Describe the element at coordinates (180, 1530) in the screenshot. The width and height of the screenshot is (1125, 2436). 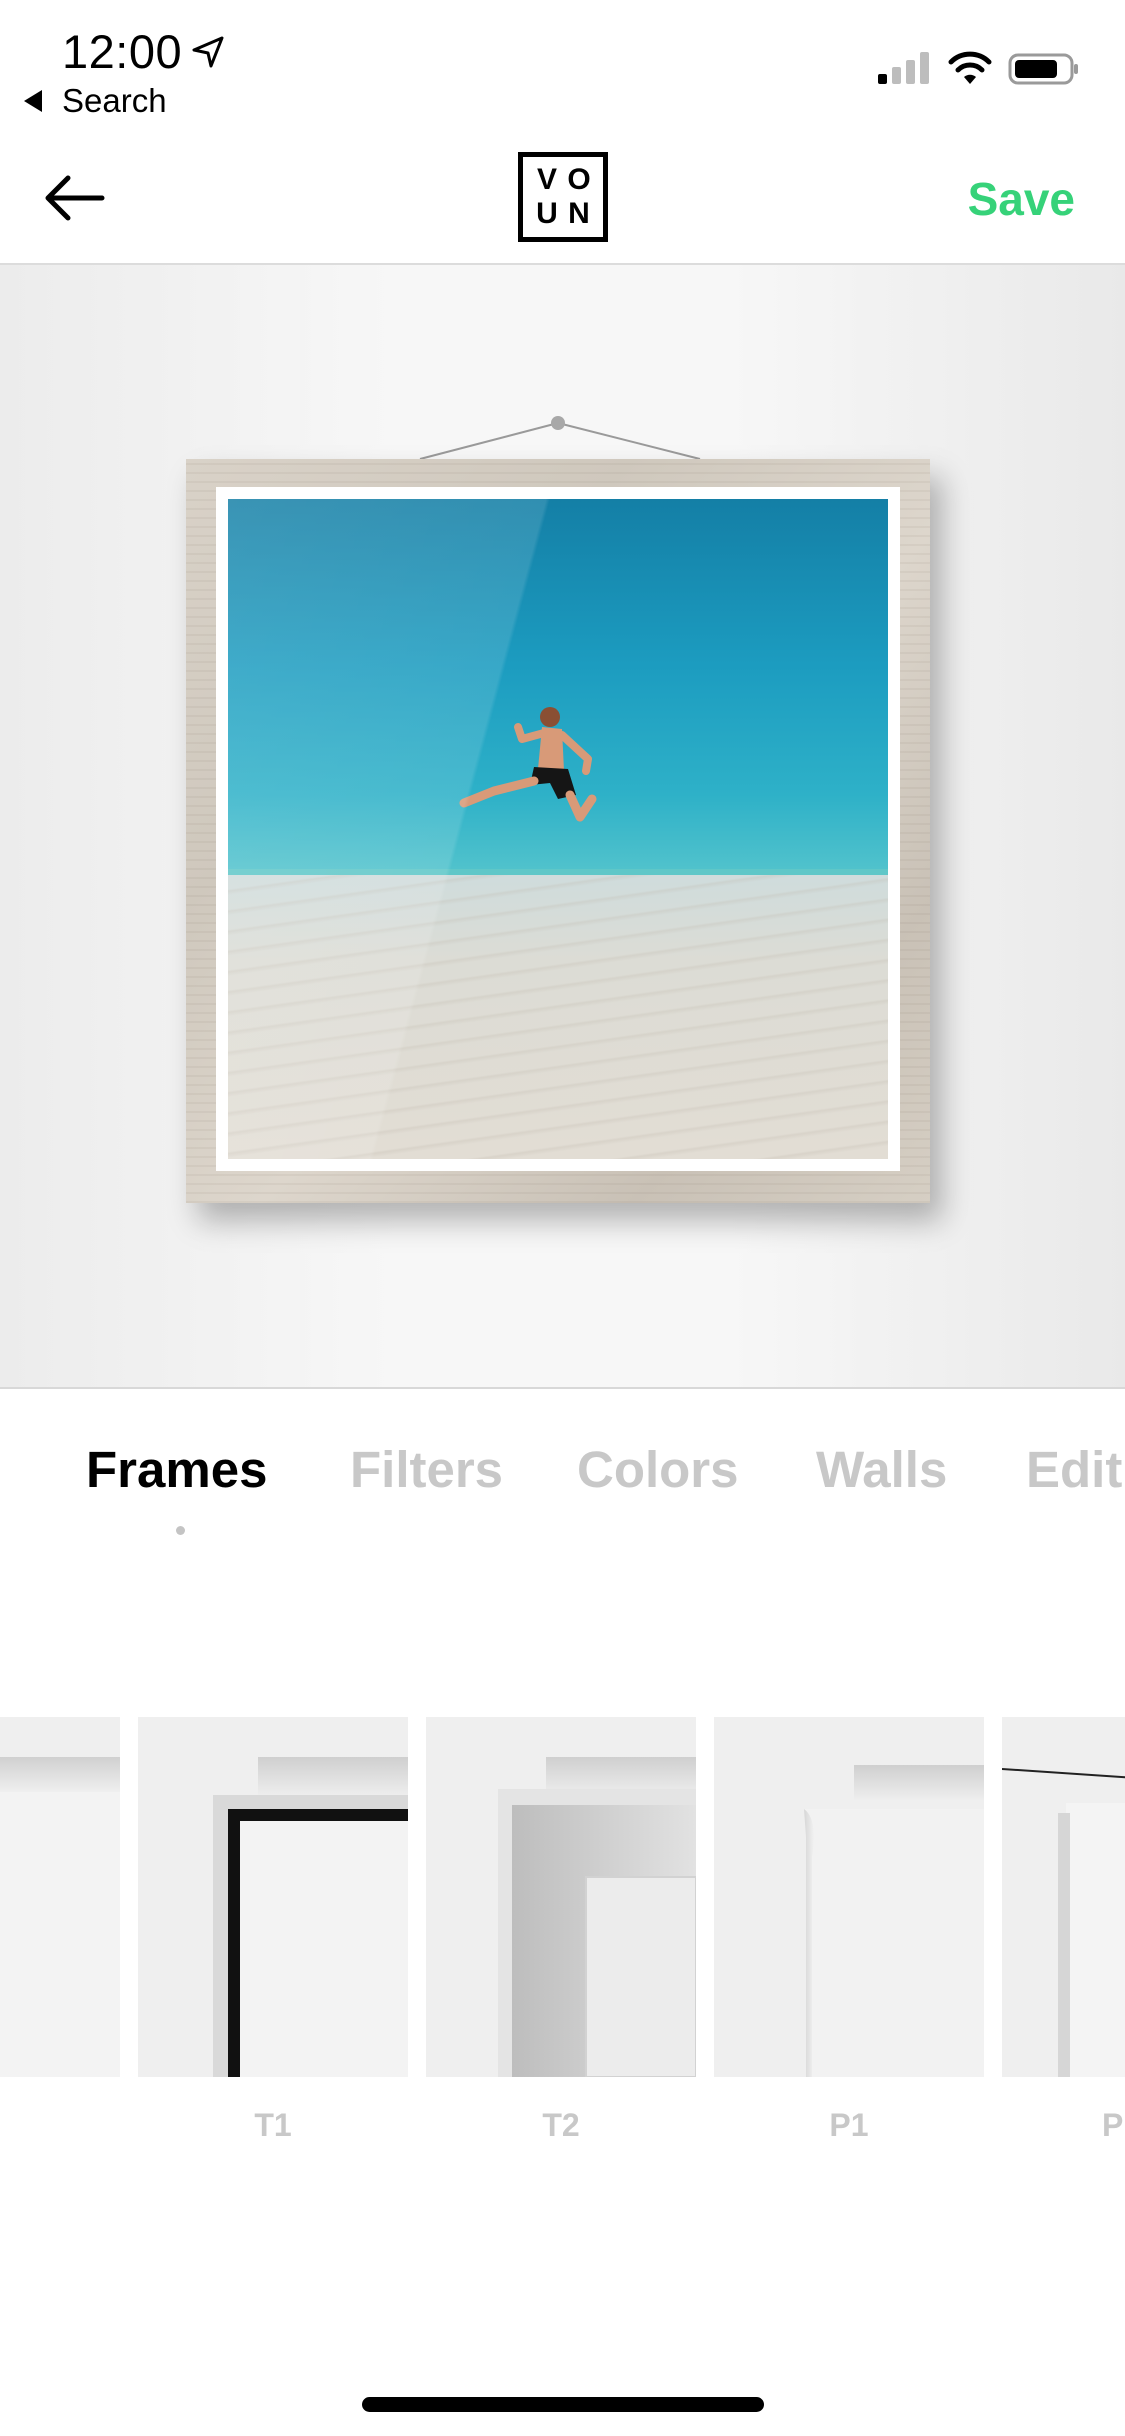
I see `active-tab-indicator` at that location.